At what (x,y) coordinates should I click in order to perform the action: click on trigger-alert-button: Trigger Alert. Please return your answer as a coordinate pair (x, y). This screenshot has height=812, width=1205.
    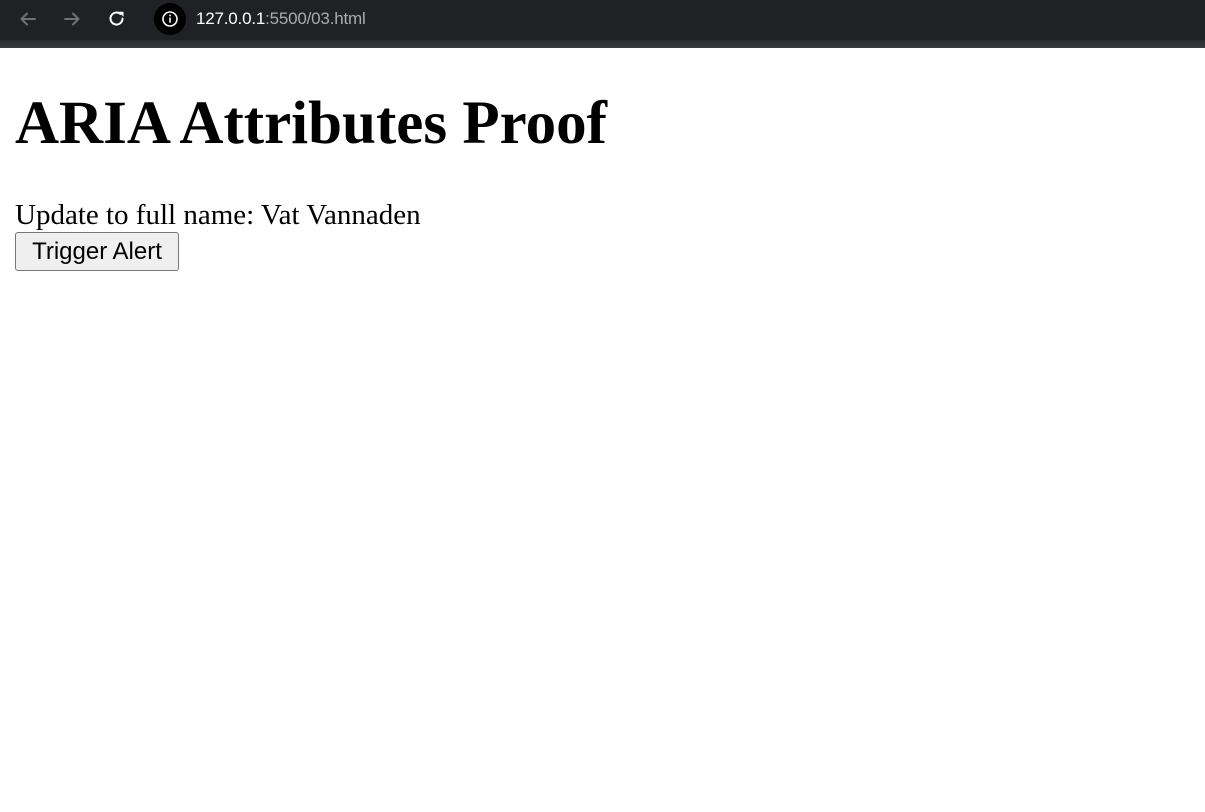
    Looking at the image, I should click on (97, 251).